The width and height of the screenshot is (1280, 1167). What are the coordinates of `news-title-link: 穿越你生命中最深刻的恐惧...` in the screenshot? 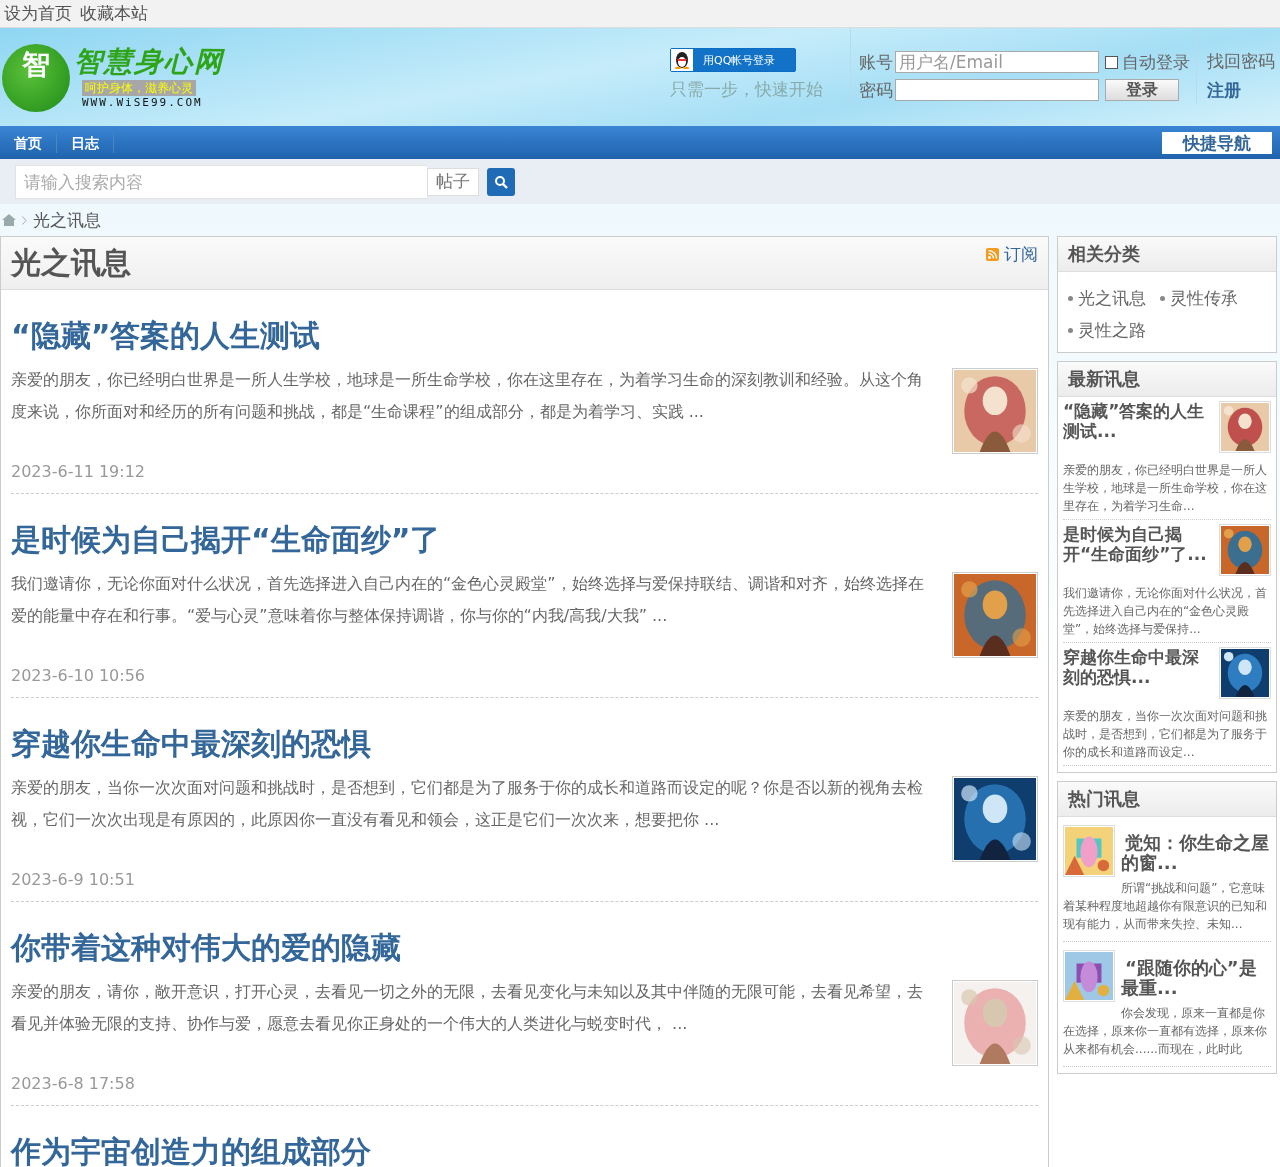 It's located at (1139, 673).